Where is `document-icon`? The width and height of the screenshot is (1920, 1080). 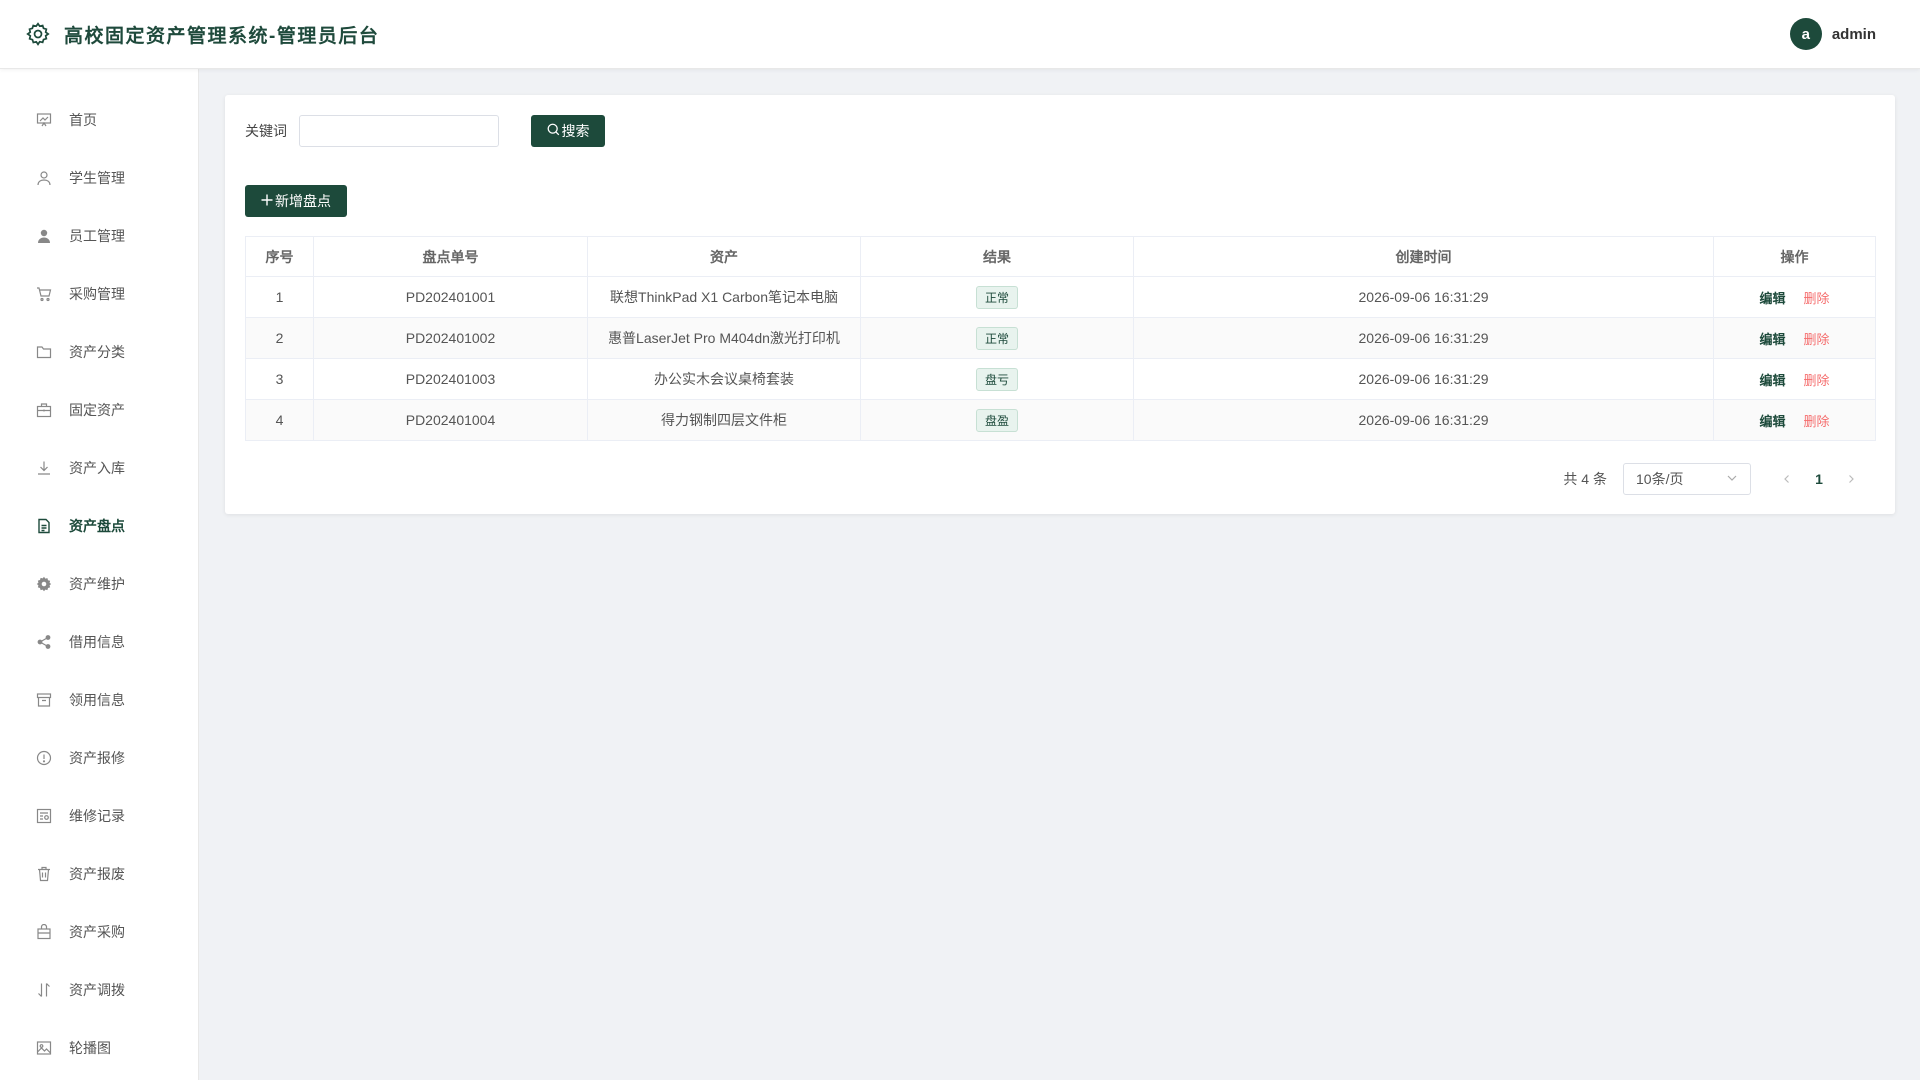 document-icon is located at coordinates (44, 526).